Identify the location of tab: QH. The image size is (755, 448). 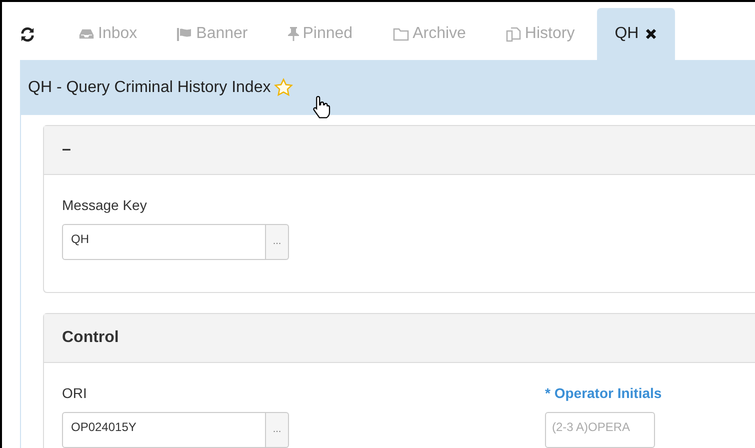
(635, 34).